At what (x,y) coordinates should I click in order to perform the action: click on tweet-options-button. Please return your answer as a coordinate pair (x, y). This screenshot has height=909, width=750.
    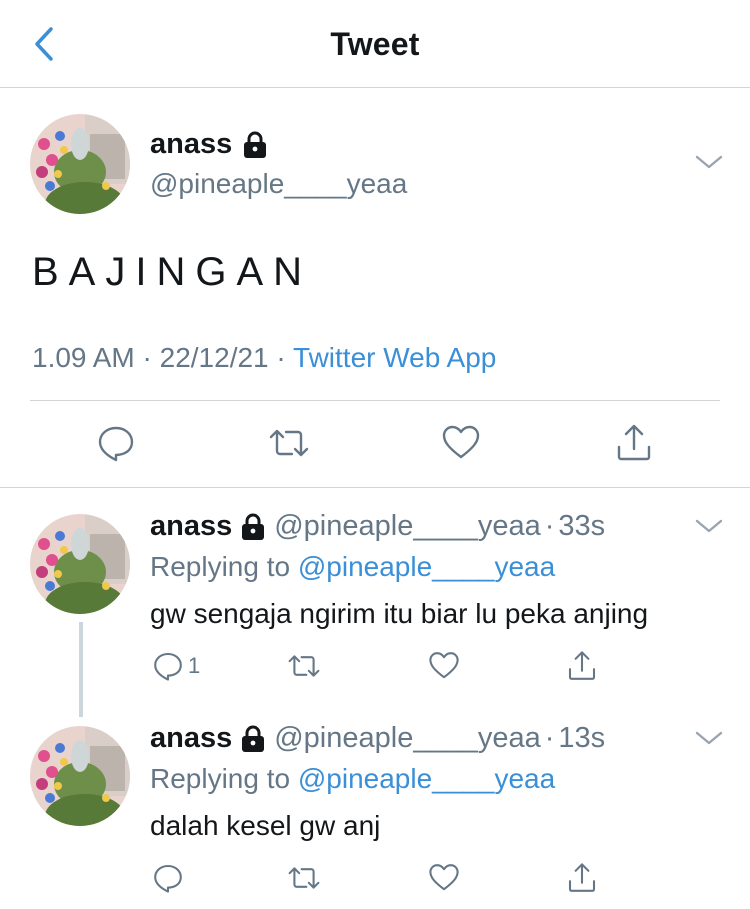
    Looking at the image, I should click on (709, 162).